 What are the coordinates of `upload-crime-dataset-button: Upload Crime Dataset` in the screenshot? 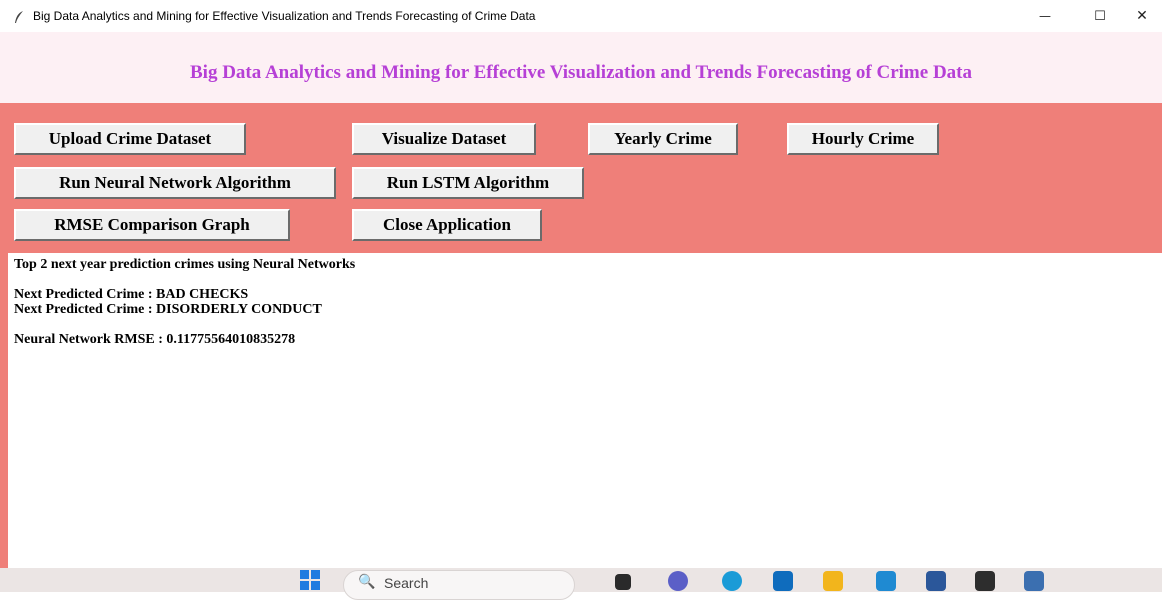 It's located at (130, 139).